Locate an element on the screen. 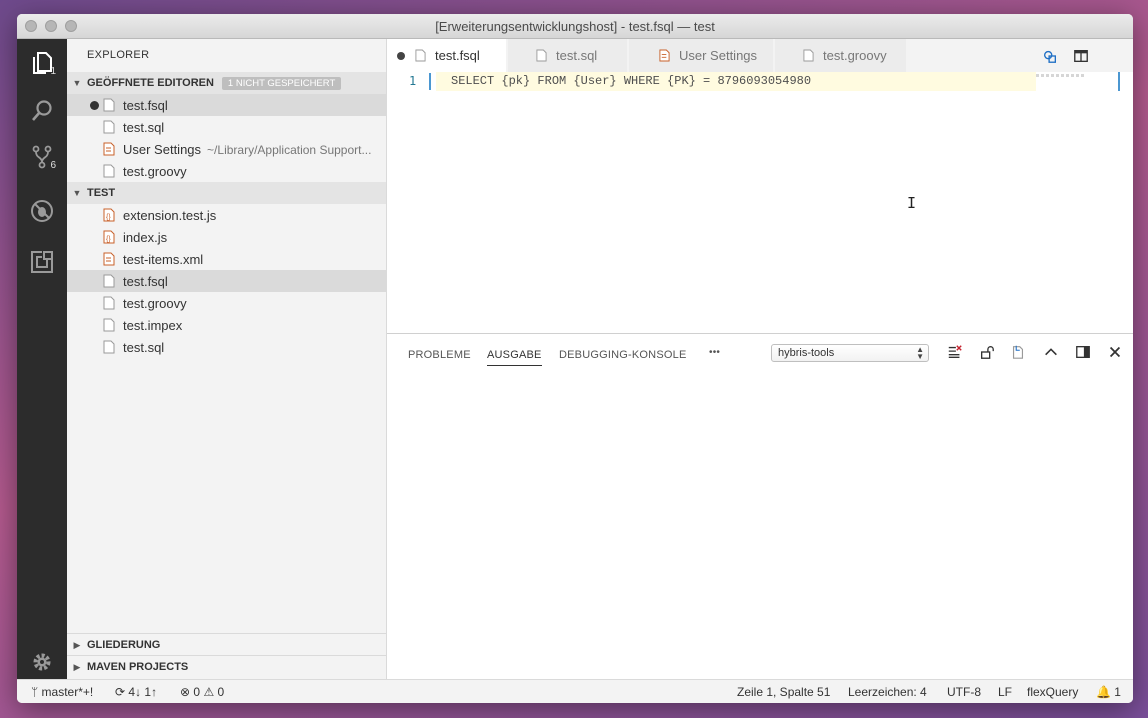 This screenshot has height=718, width=1148. open-log-button is located at coordinates (1018, 352).